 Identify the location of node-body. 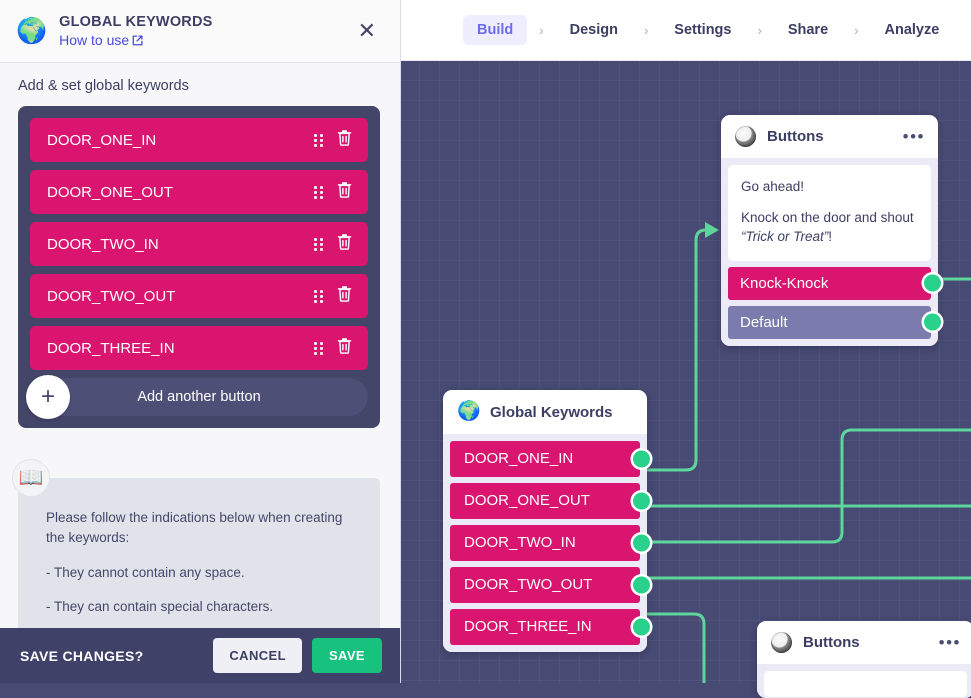
(864, 681).